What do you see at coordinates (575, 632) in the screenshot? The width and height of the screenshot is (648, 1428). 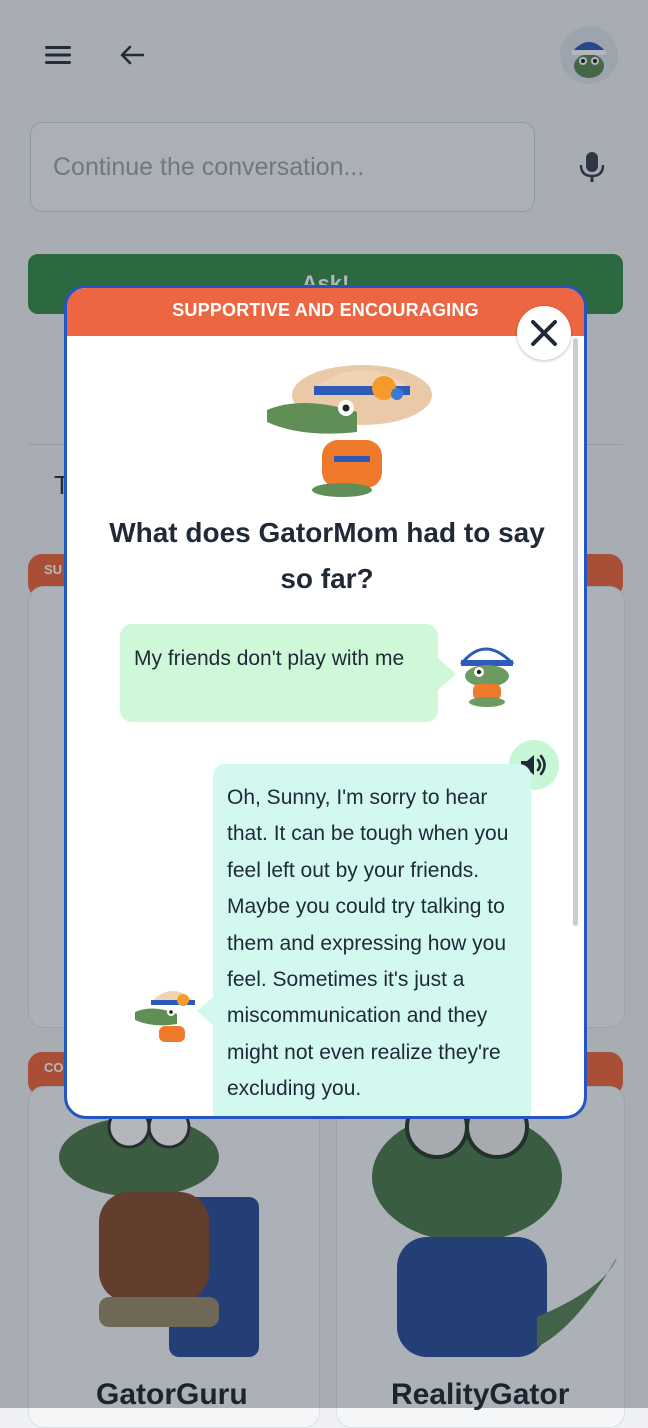 I see `modal-scrollbar` at bounding box center [575, 632].